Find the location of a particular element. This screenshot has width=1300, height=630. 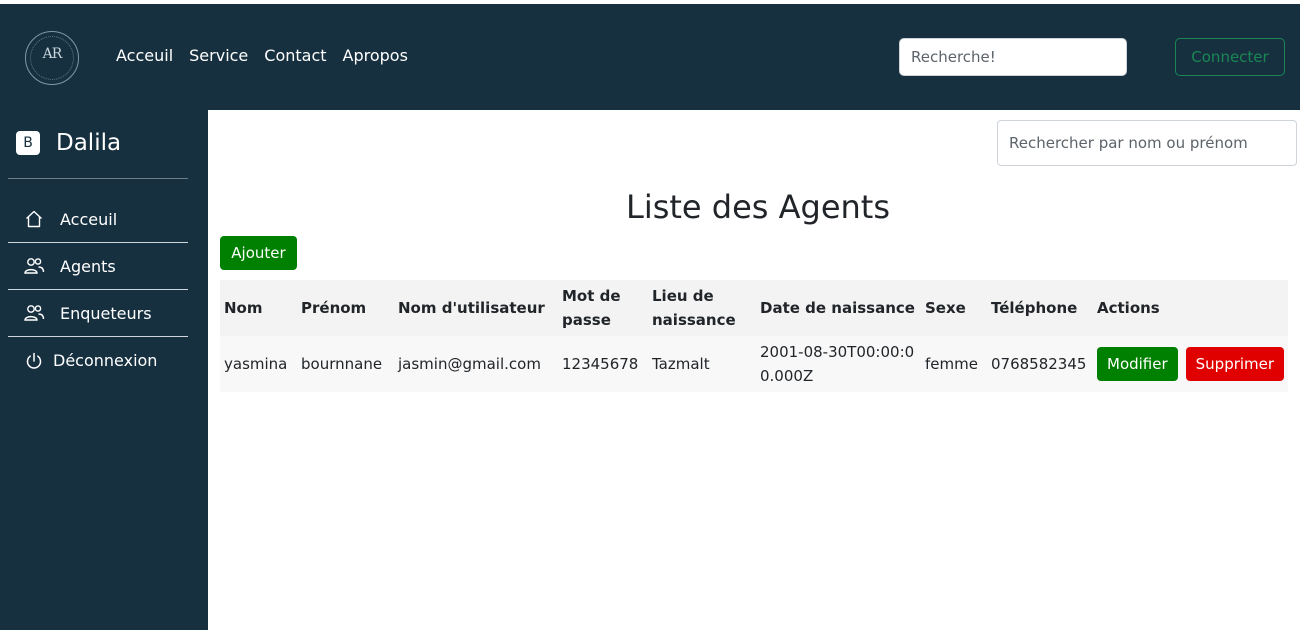

logo: AR is located at coordinates (52, 58).